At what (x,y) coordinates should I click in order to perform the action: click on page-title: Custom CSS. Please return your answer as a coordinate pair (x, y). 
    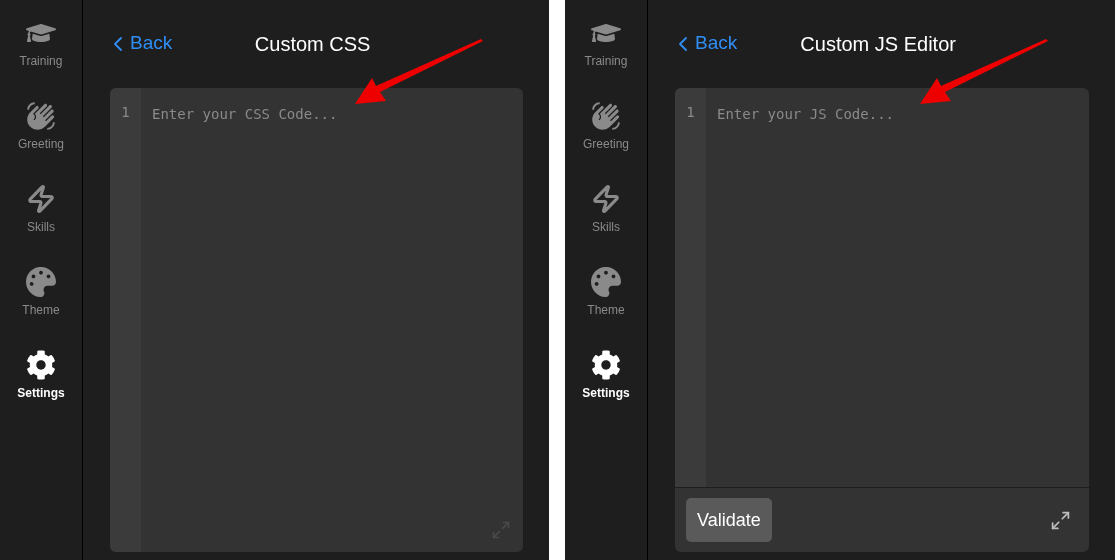
    Looking at the image, I should click on (312, 44).